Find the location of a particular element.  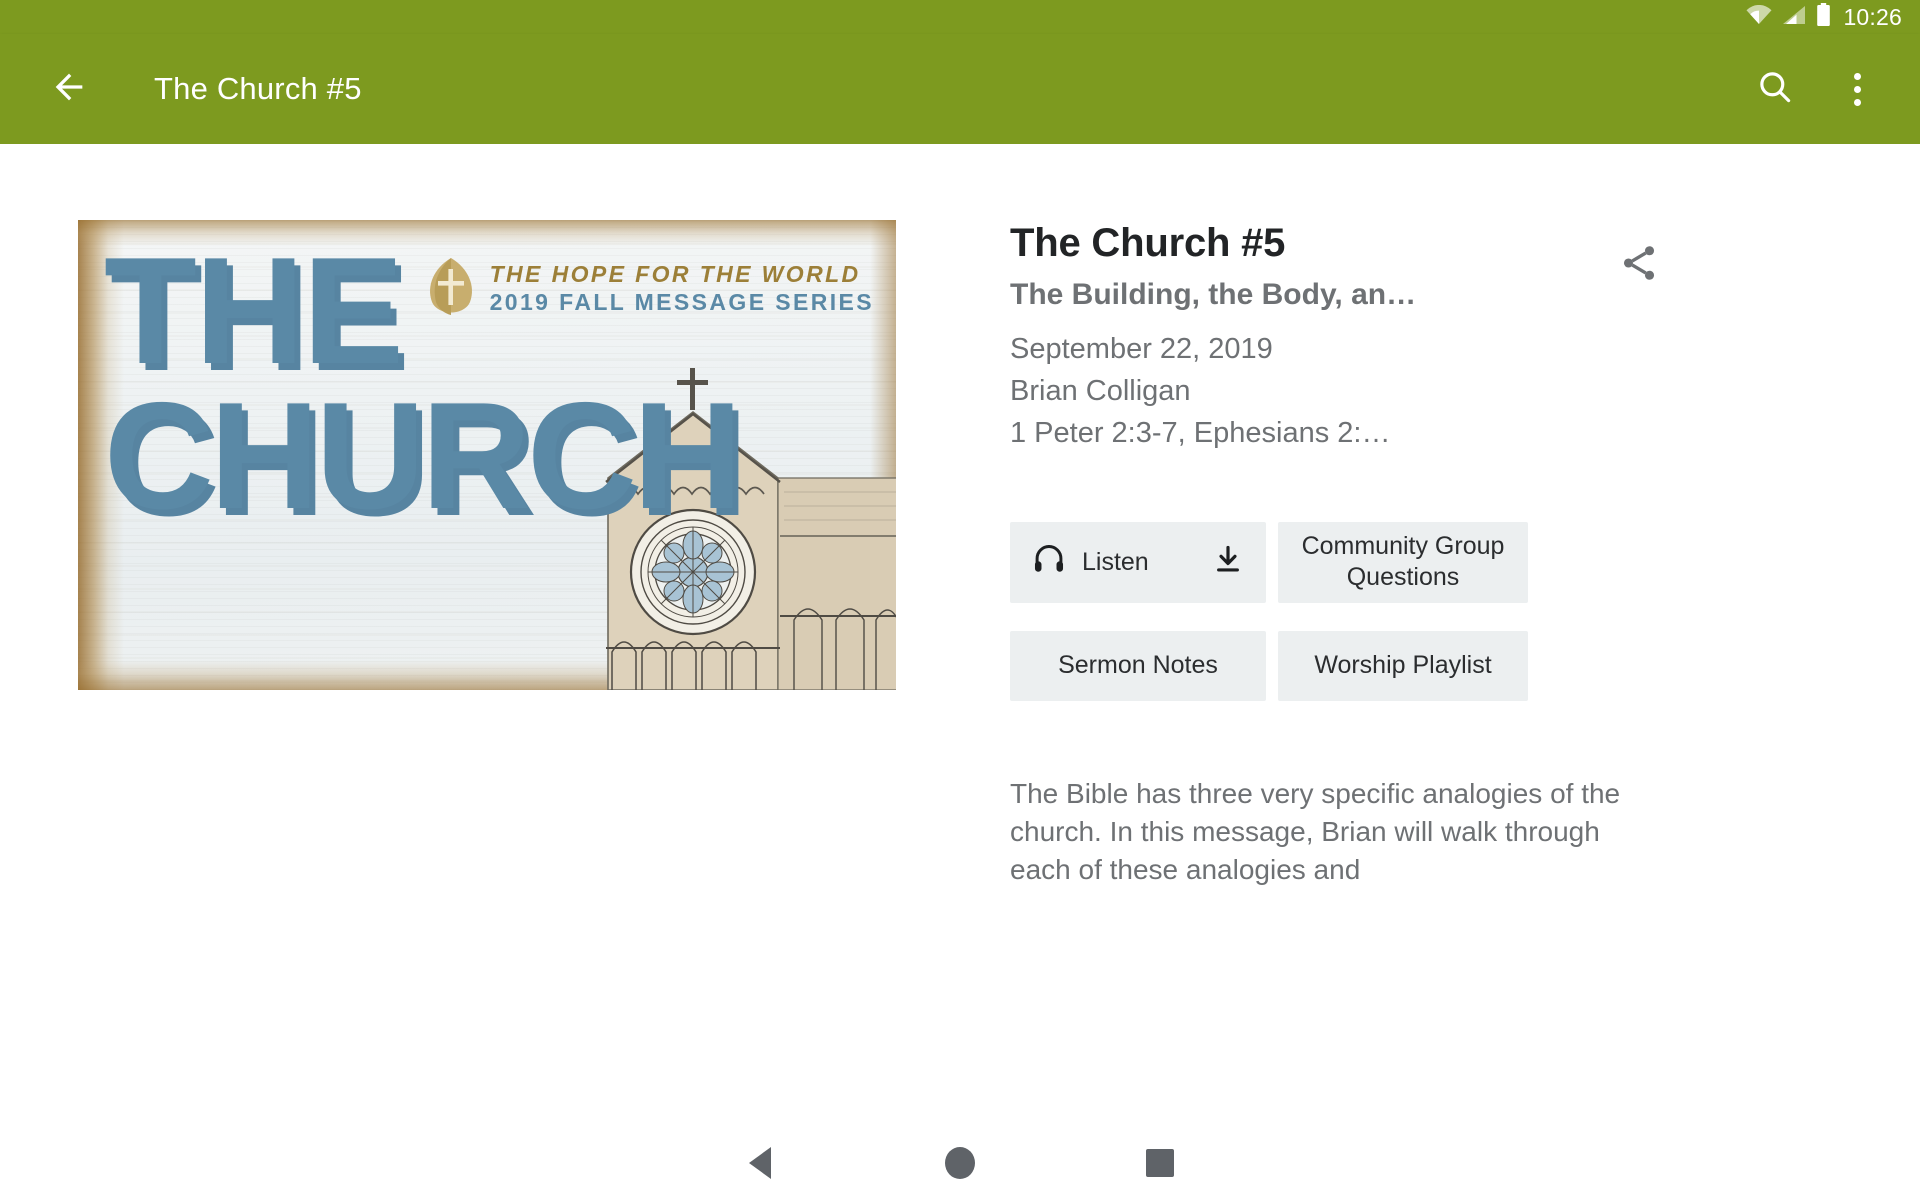

sermon-notes-button: Sermon Notes is located at coordinates (1138, 665).